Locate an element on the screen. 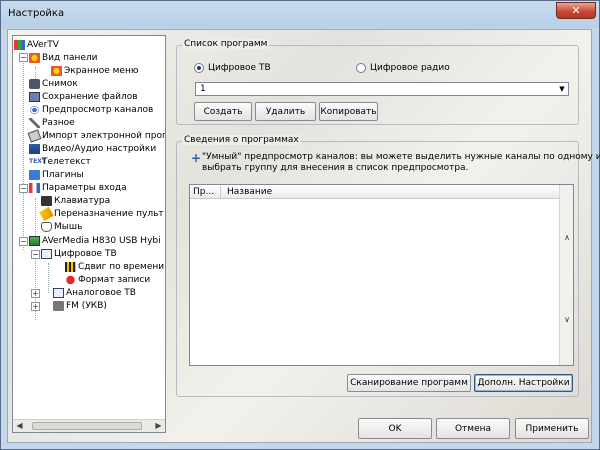 This screenshot has width=600, height=450. tree-item-plaginy: Плагины is located at coordinates (56, 175).